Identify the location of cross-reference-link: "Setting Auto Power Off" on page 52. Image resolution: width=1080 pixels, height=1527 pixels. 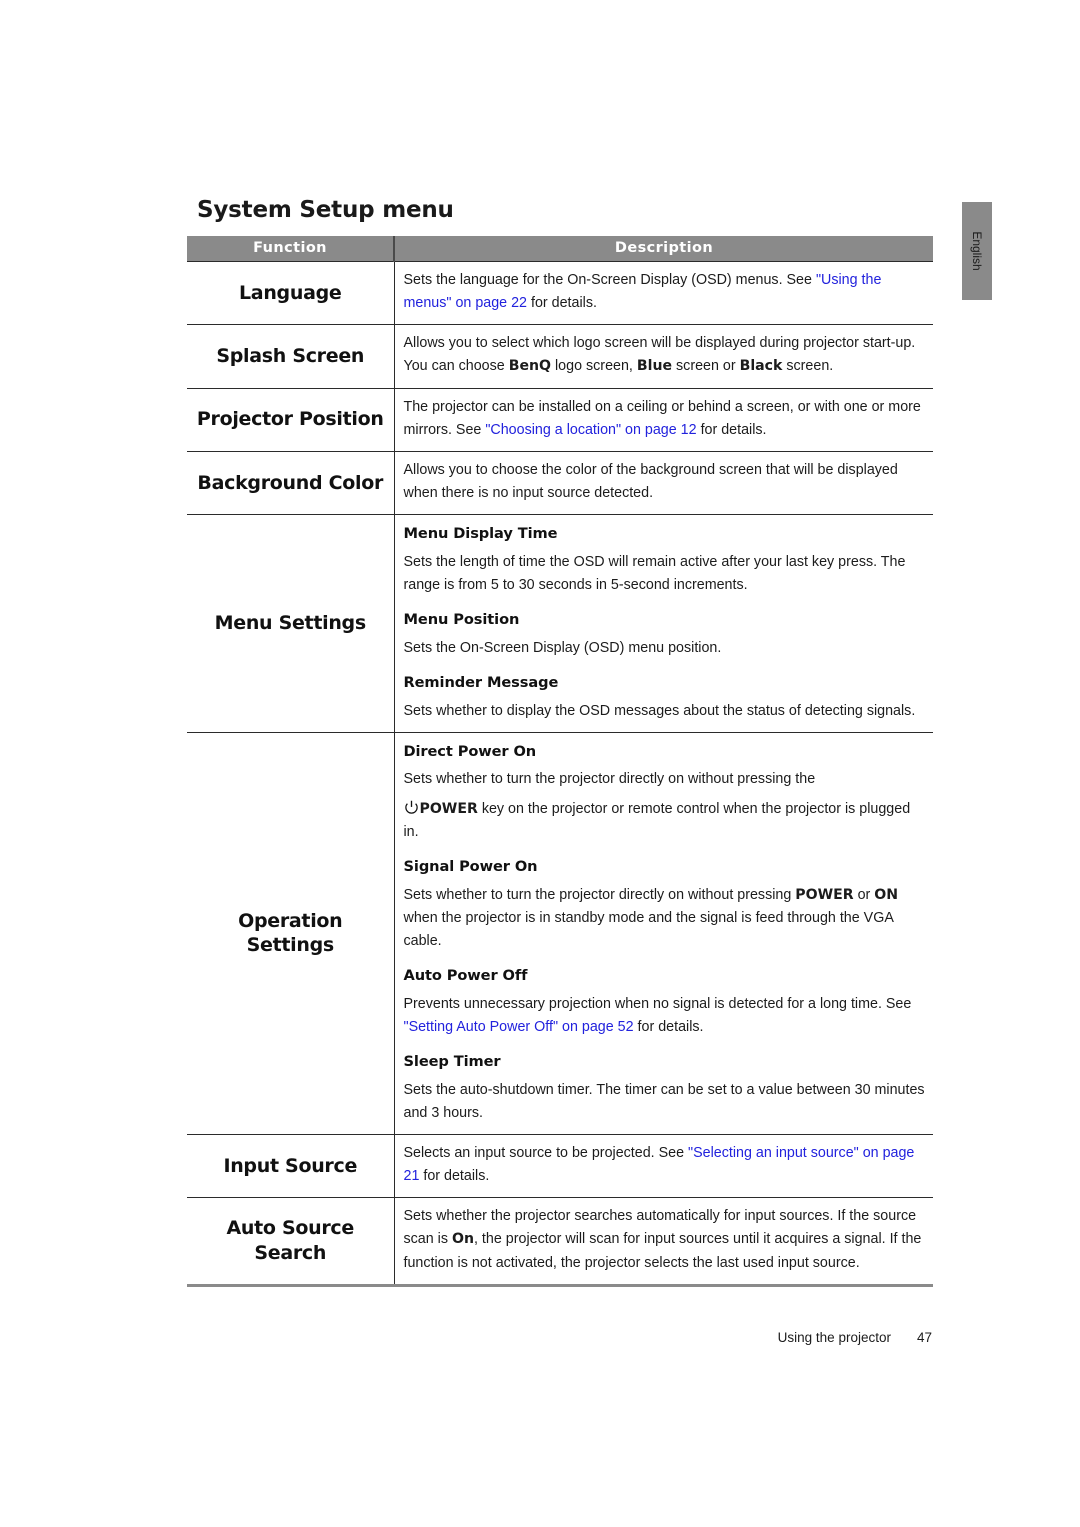
(519, 1027).